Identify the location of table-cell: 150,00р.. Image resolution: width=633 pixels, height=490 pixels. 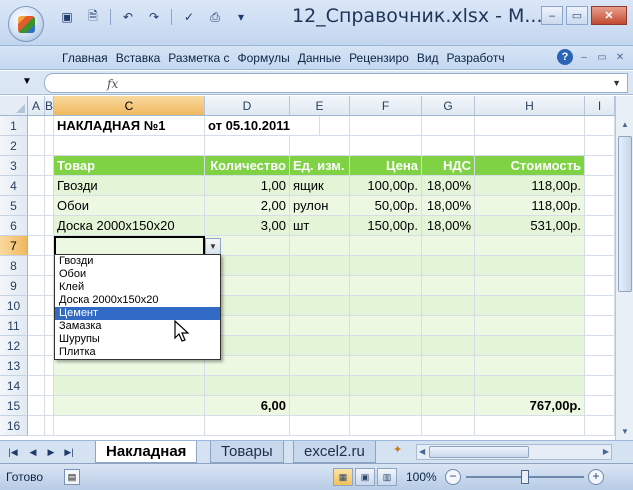
(386, 226).